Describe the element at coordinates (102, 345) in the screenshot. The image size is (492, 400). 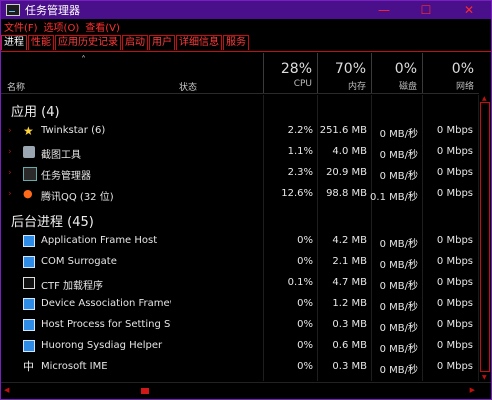
I see `process-name: Huorong Sysdiag Helper` at that location.